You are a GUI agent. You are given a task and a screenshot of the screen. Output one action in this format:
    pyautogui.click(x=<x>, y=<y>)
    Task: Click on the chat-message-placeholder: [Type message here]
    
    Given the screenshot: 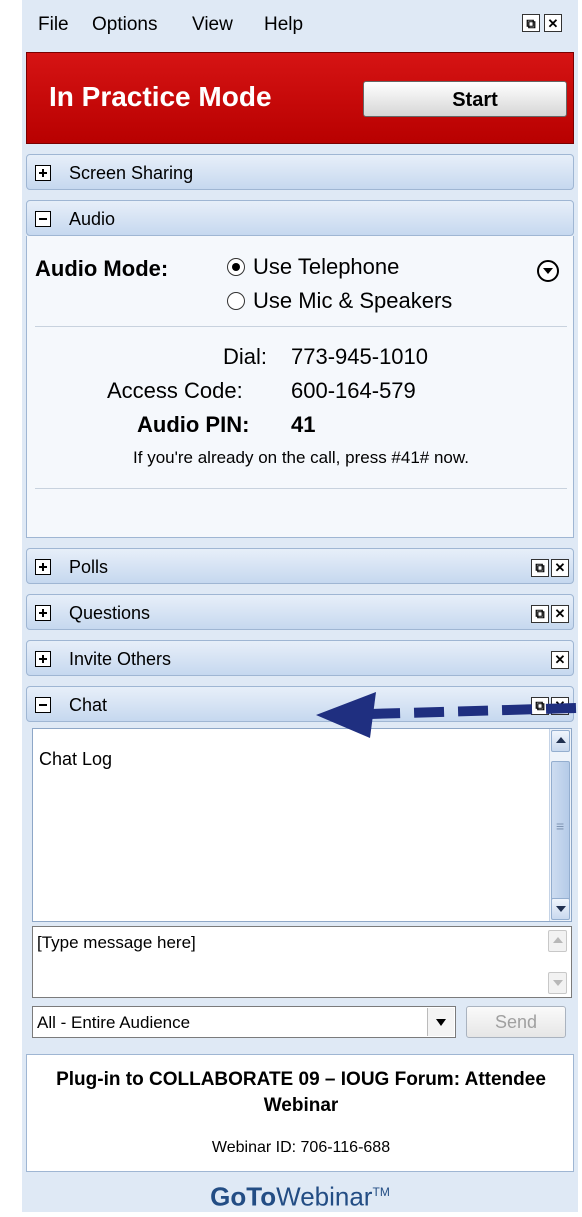 What is the action you would take?
    pyautogui.click(x=116, y=943)
    